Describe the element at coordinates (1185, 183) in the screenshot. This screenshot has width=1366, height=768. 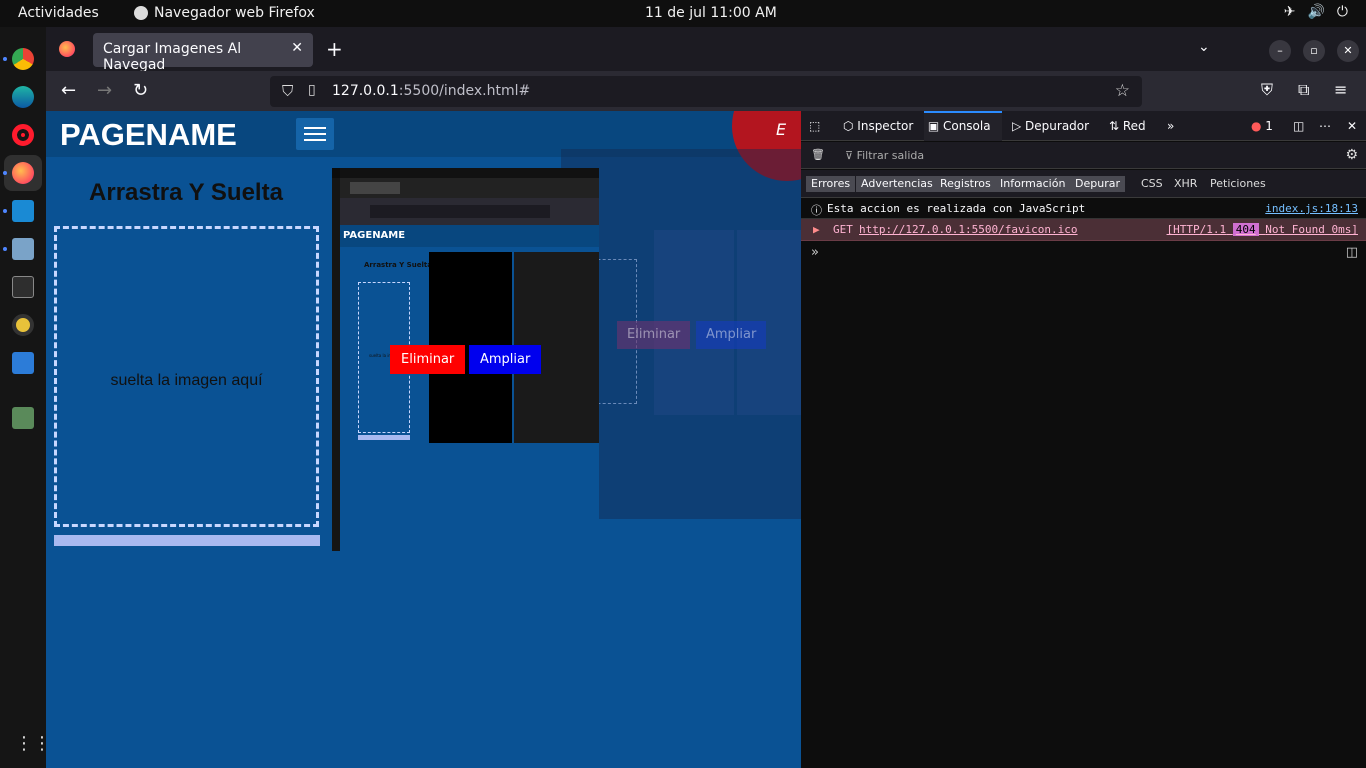
I see `filter-xhr: XHR` at that location.